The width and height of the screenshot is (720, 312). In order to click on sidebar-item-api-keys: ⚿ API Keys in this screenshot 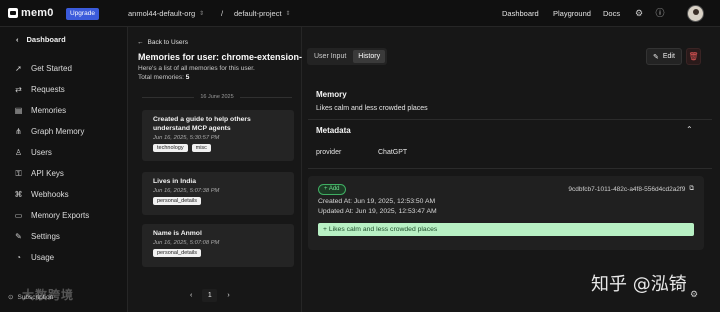, I will do `click(39, 173)`.